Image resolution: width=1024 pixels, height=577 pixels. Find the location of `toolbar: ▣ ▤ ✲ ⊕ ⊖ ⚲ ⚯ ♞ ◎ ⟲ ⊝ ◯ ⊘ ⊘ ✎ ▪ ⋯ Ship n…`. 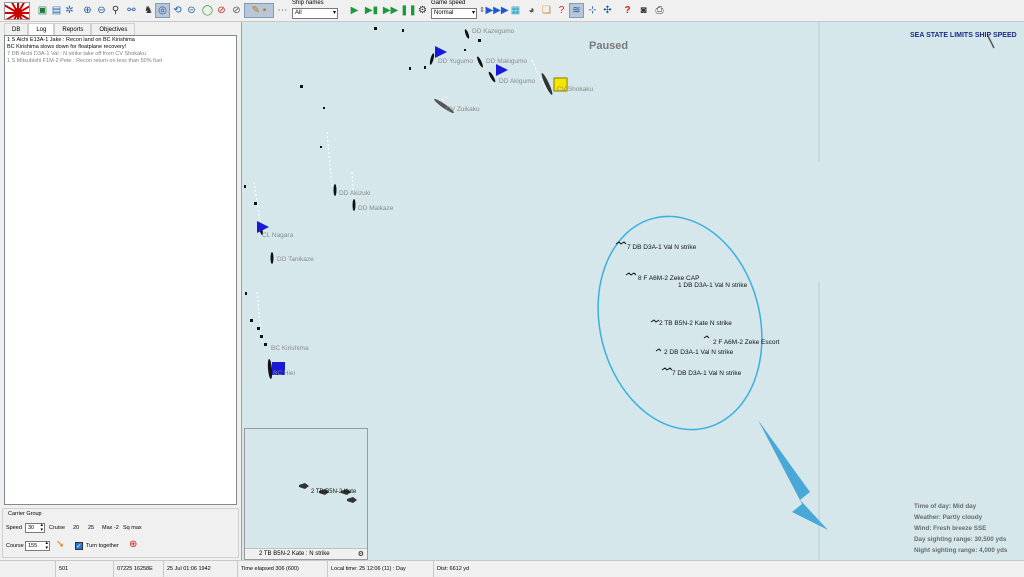

toolbar: ▣ ▤ ✲ ⊕ ⊖ ⚲ ⚯ ♞ ◎ ⟲ ⊝ ◯ ⊘ ⊘ ✎ ▪ ⋯ Ship n… is located at coordinates (512, 11).